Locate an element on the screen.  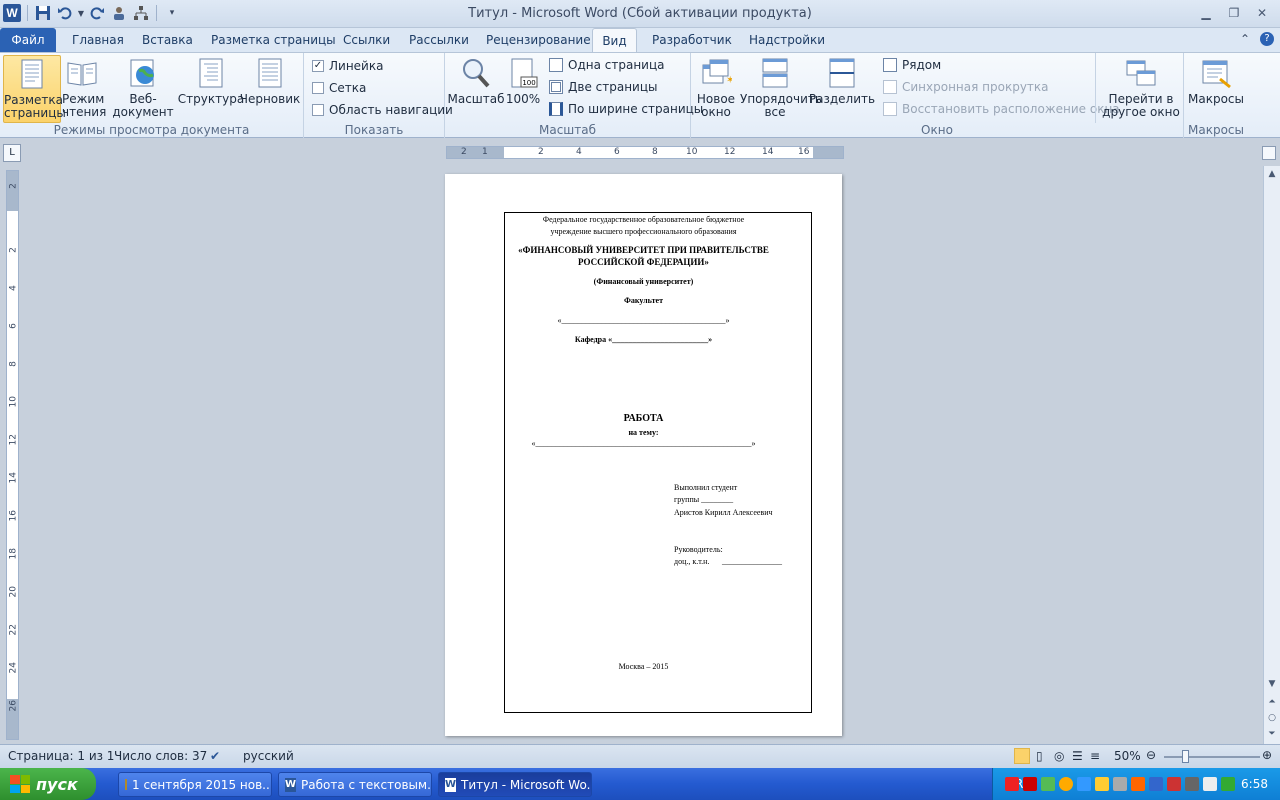
tab-developer: Разработчик is located at coordinates (692, 40).